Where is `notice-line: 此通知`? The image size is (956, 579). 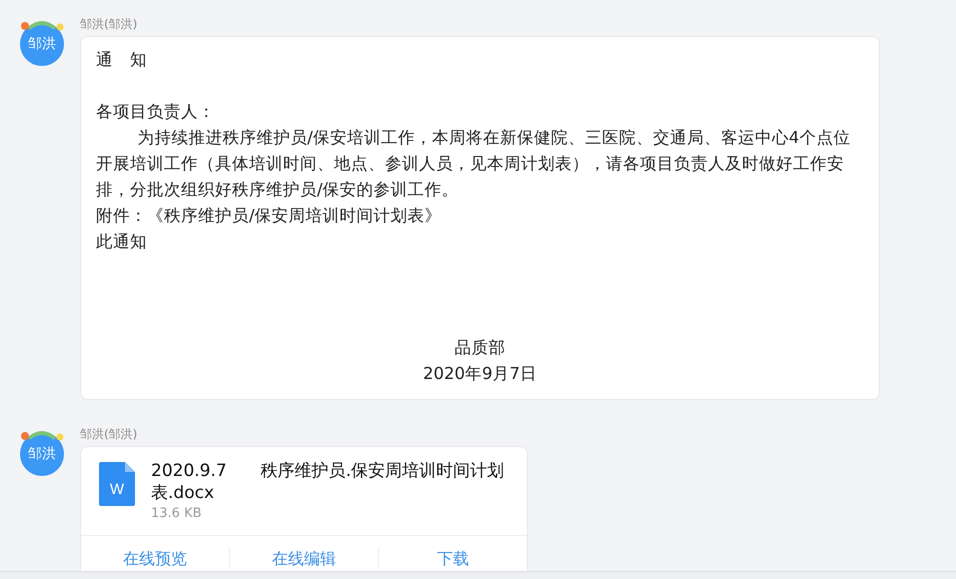
notice-line: 此通知 is located at coordinates (122, 242).